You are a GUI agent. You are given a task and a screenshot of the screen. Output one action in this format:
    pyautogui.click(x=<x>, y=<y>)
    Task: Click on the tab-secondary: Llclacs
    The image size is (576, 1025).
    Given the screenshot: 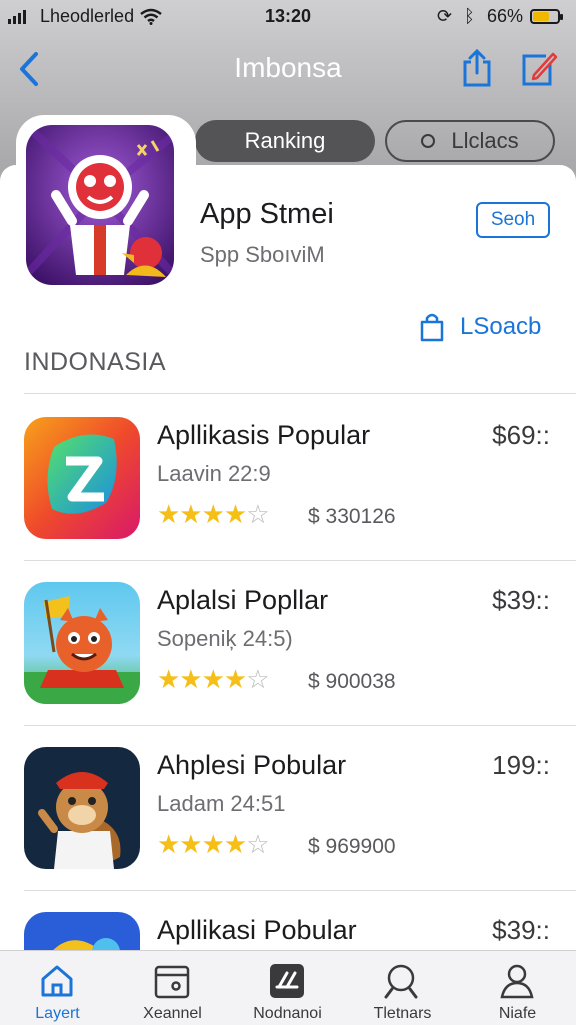 What is the action you would take?
    pyautogui.click(x=470, y=141)
    